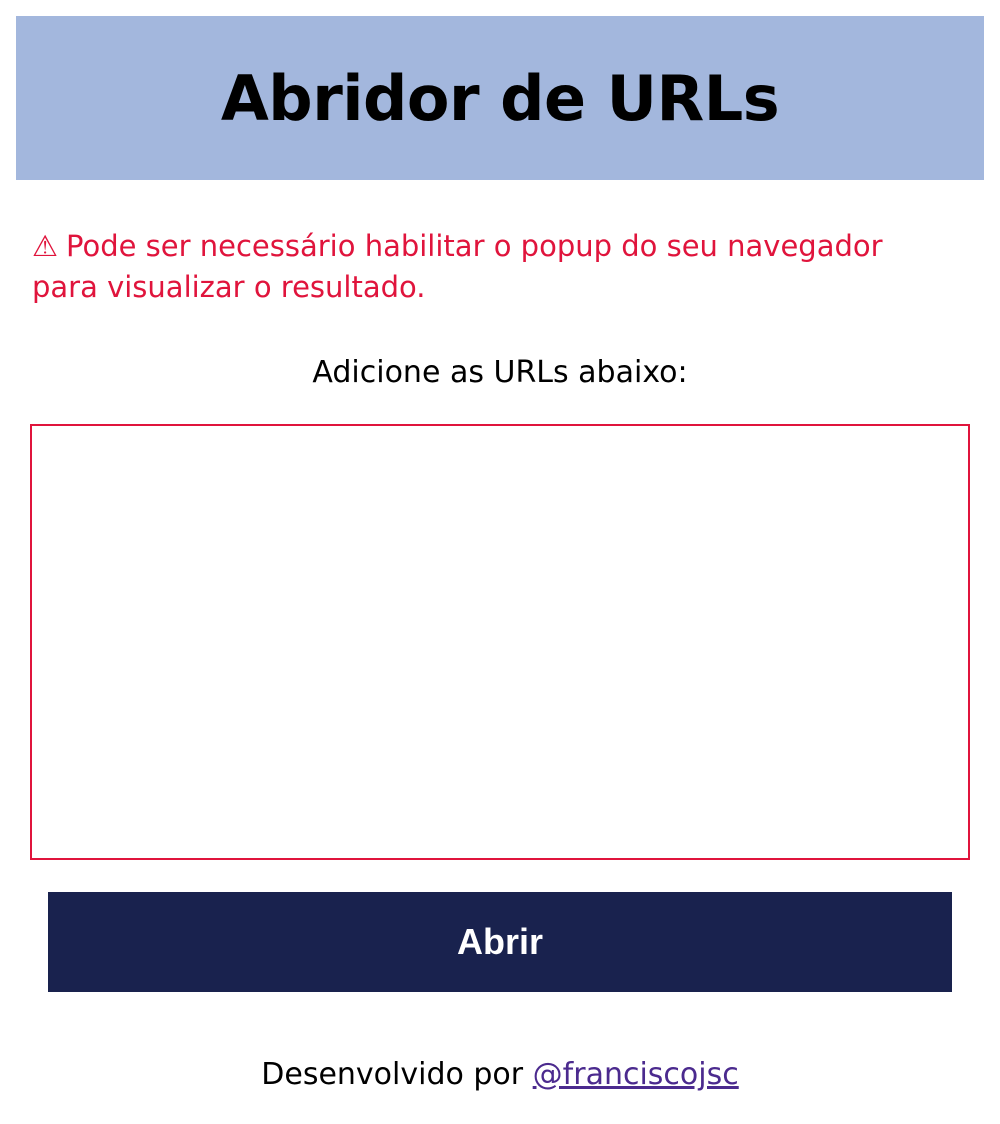 Image resolution: width=1000 pixels, height=1124 pixels. What do you see at coordinates (45, 246) in the screenshot?
I see `warning-icon: ⚠` at bounding box center [45, 246].